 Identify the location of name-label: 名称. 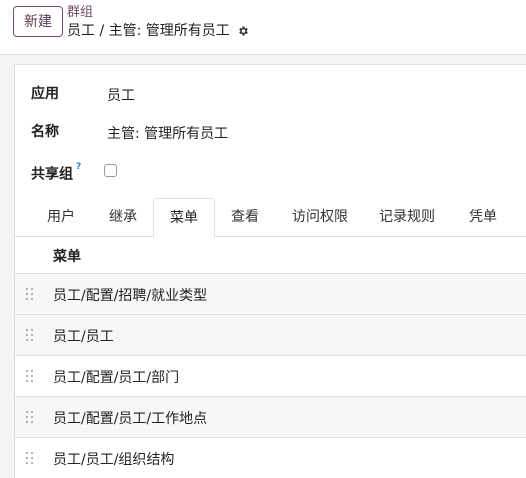
(45, 132).